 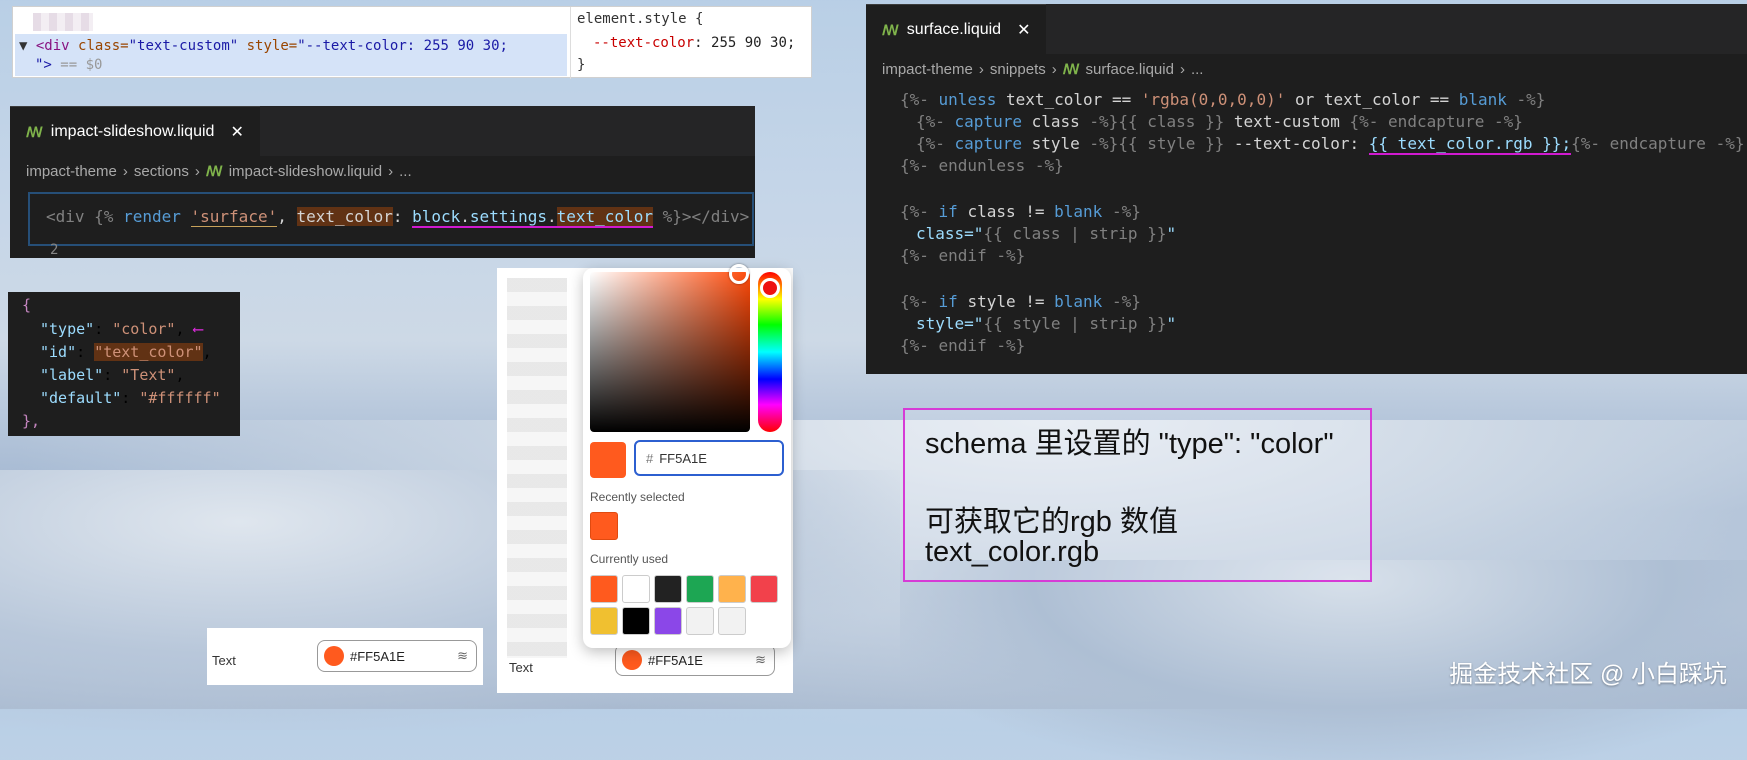 What do you see at coordinates (152, 216) in the screenshot?
I see `code-token: render` at bounding box center [152, 216].